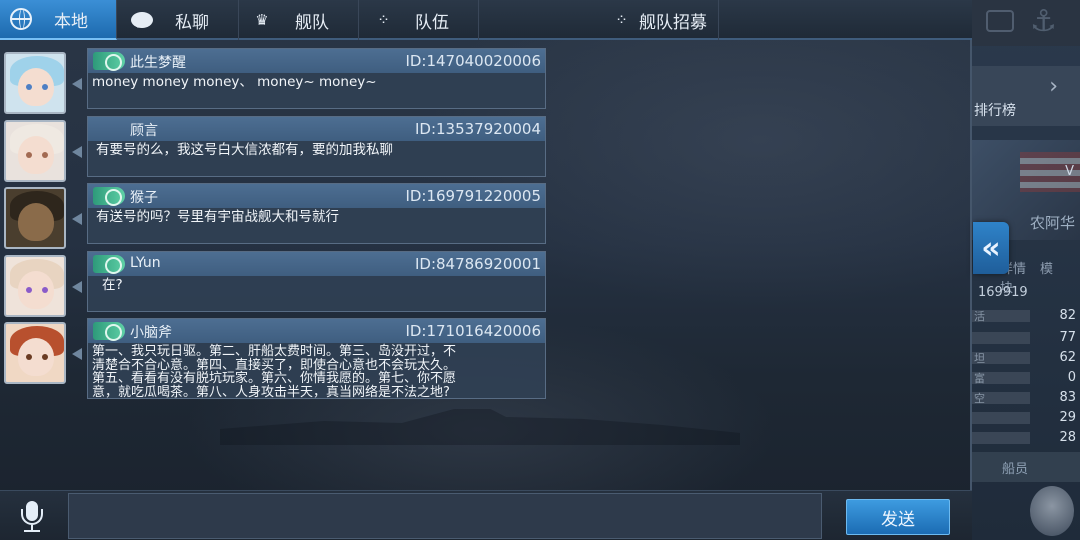 Image resolution: width=1080 pixels, height=540 pixels. I want to click on message-bubble: 猴子 ID:169791220005 有送号的吗？号里有宇宙战舰大和号就行, so click(316, 213).